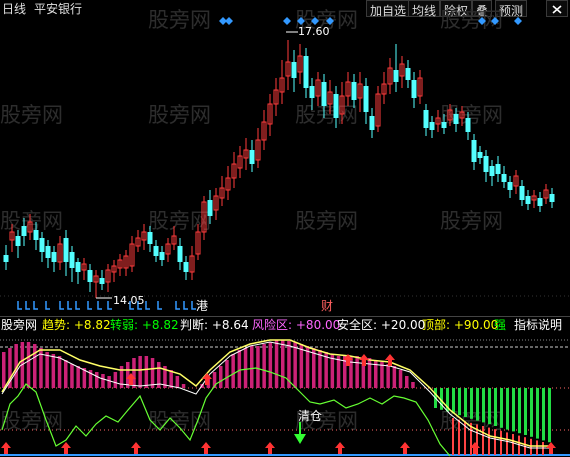 This screenshot has height=457, width=570. I want to click on sell-signal-arrow-icon, so click(300, 439).